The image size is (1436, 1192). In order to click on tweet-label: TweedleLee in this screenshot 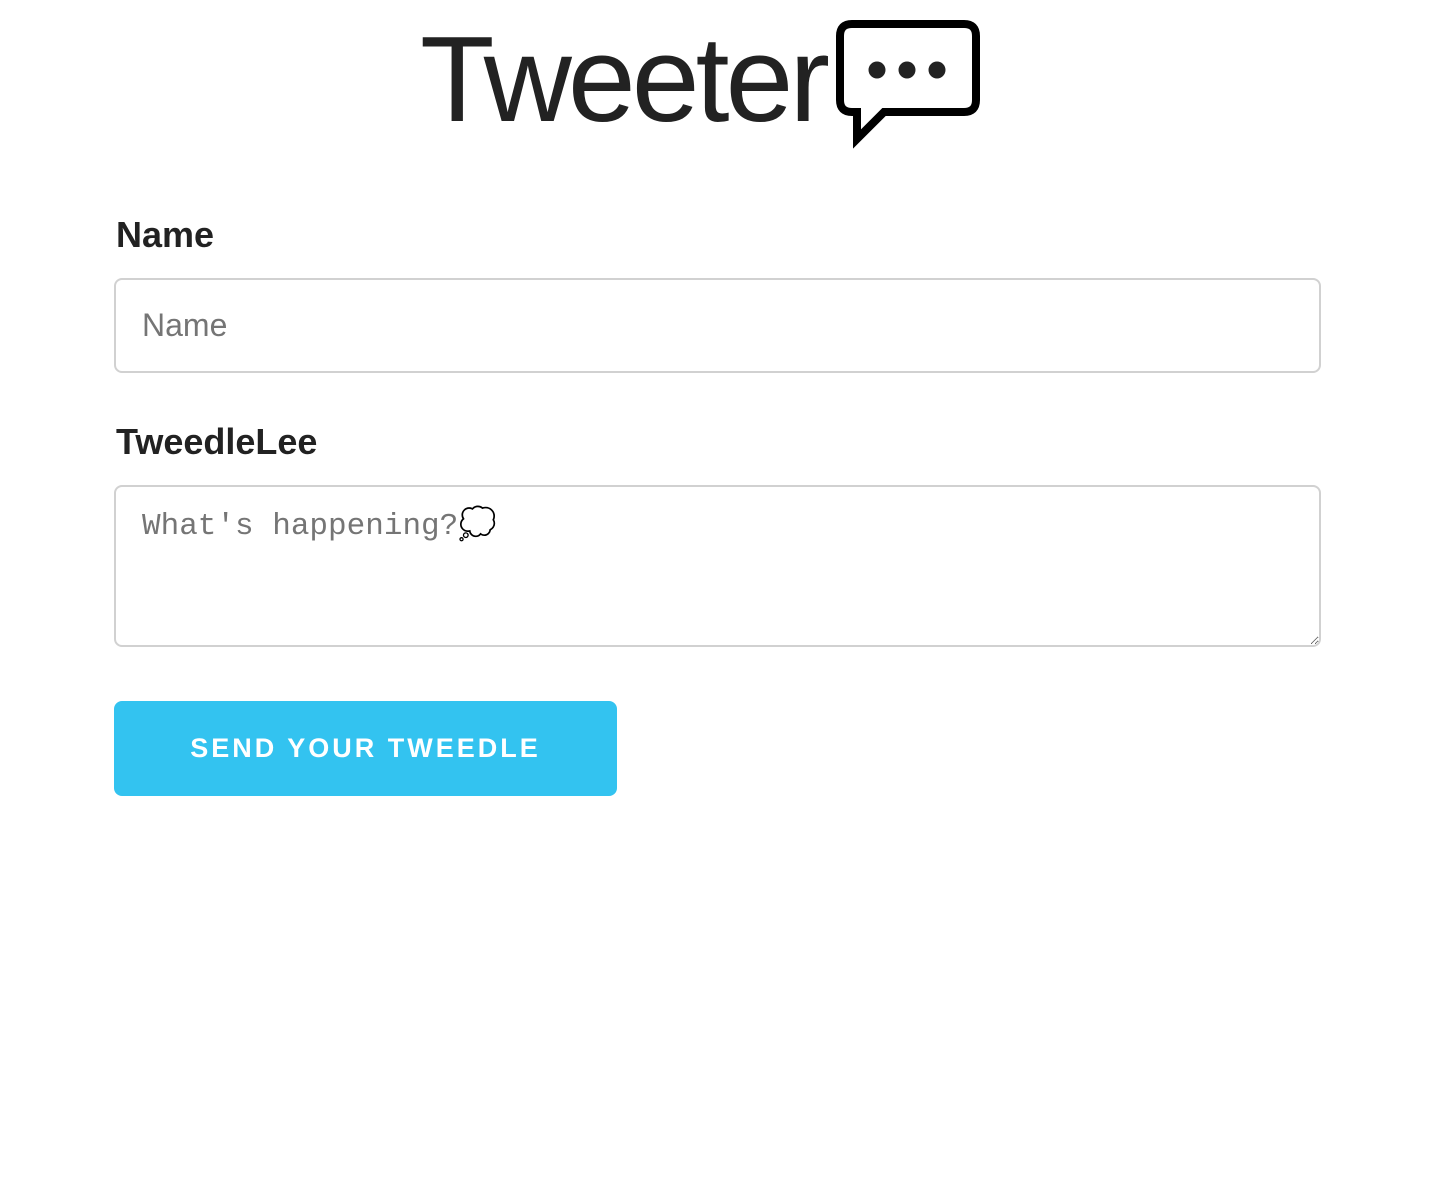, I will do `click(217, 441)`.